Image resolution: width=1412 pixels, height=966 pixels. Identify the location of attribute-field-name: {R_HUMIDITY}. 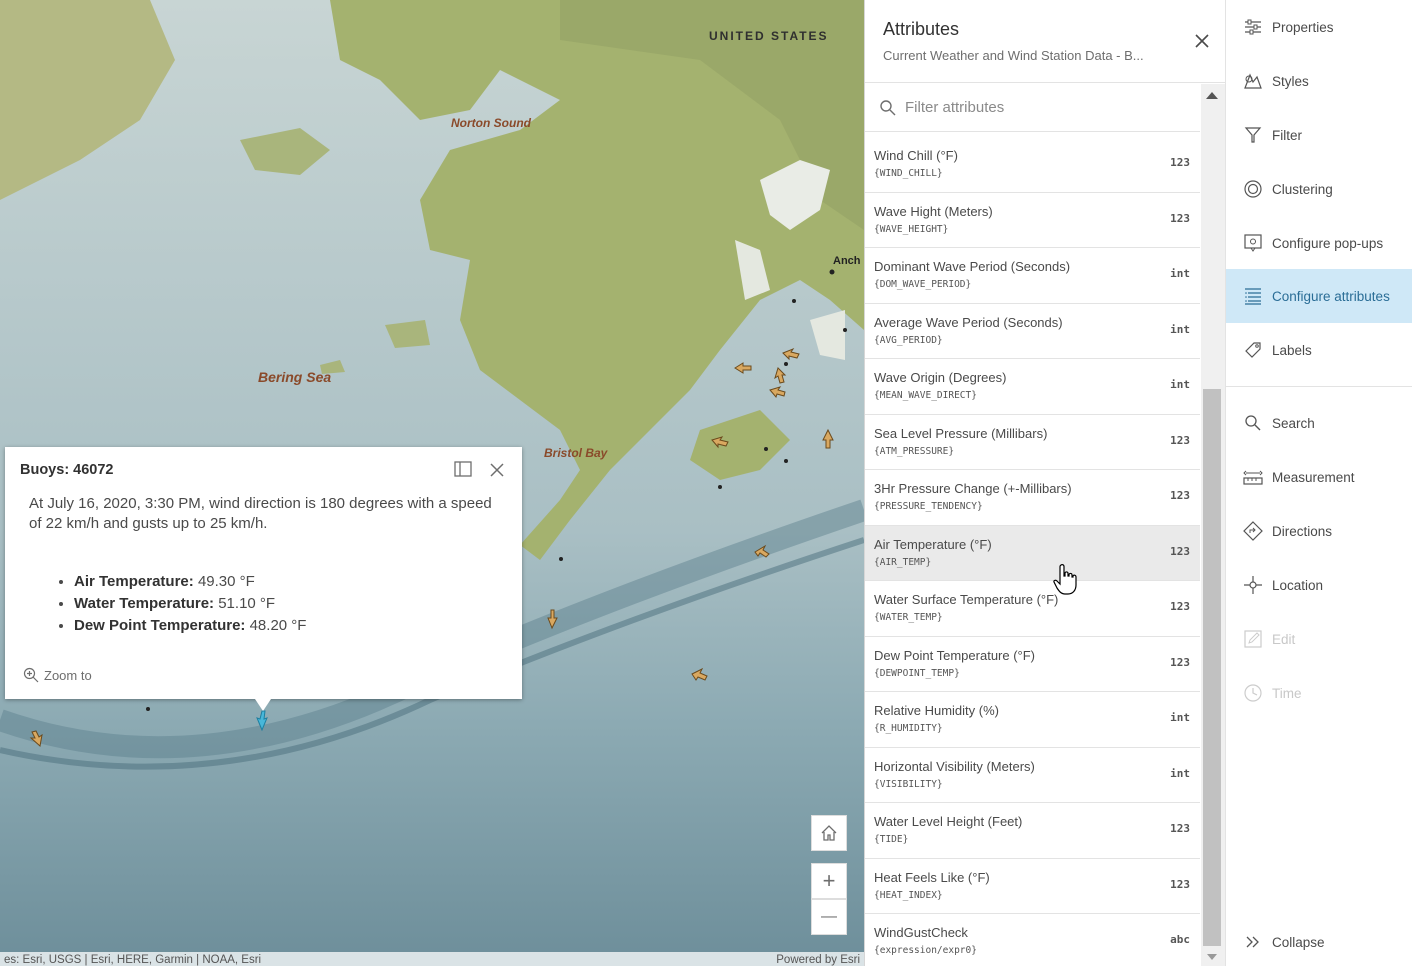
(908, 728).